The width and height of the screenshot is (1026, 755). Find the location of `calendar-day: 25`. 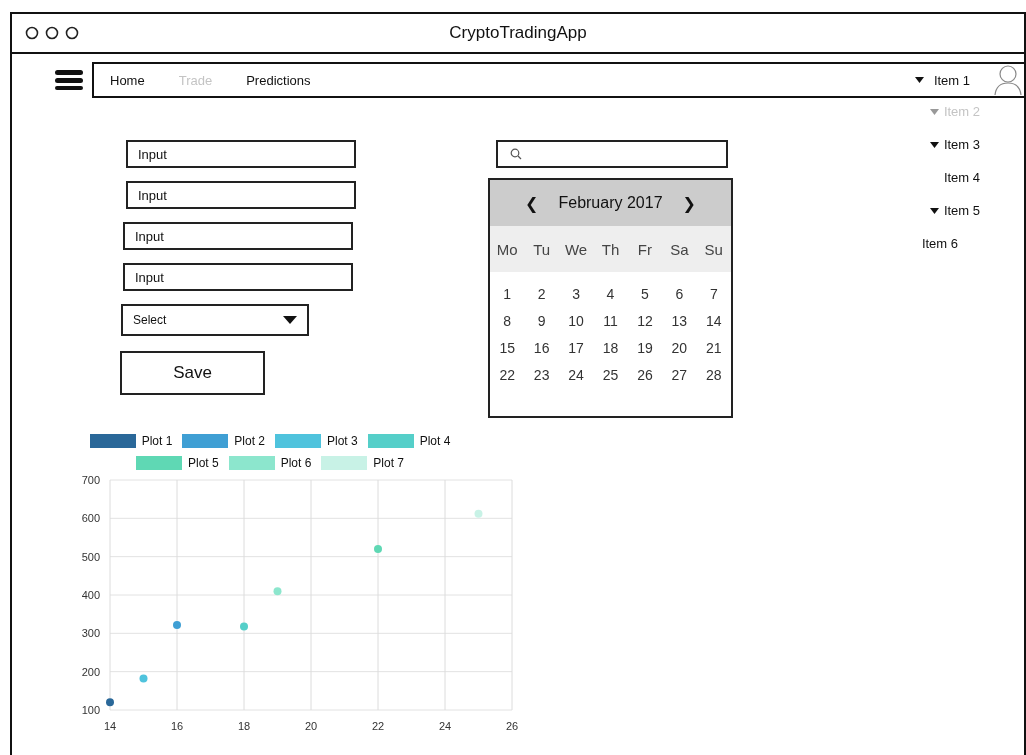

calendar-day: 25 is located at coordinates (610, 375).